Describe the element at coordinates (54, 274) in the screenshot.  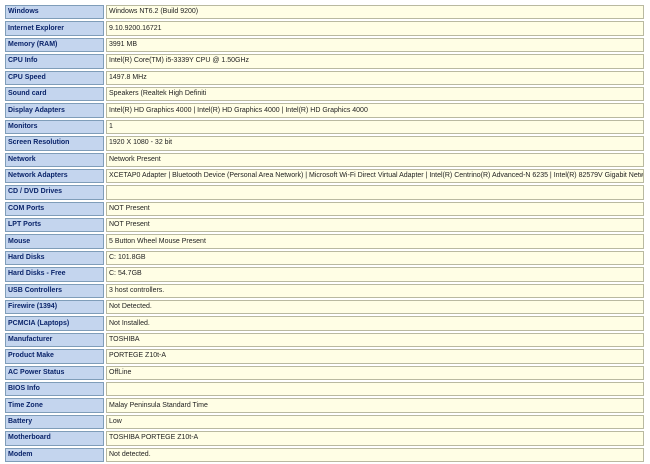
I see `info-label-hard-disks-free: Hard Disks - Free` at that location.